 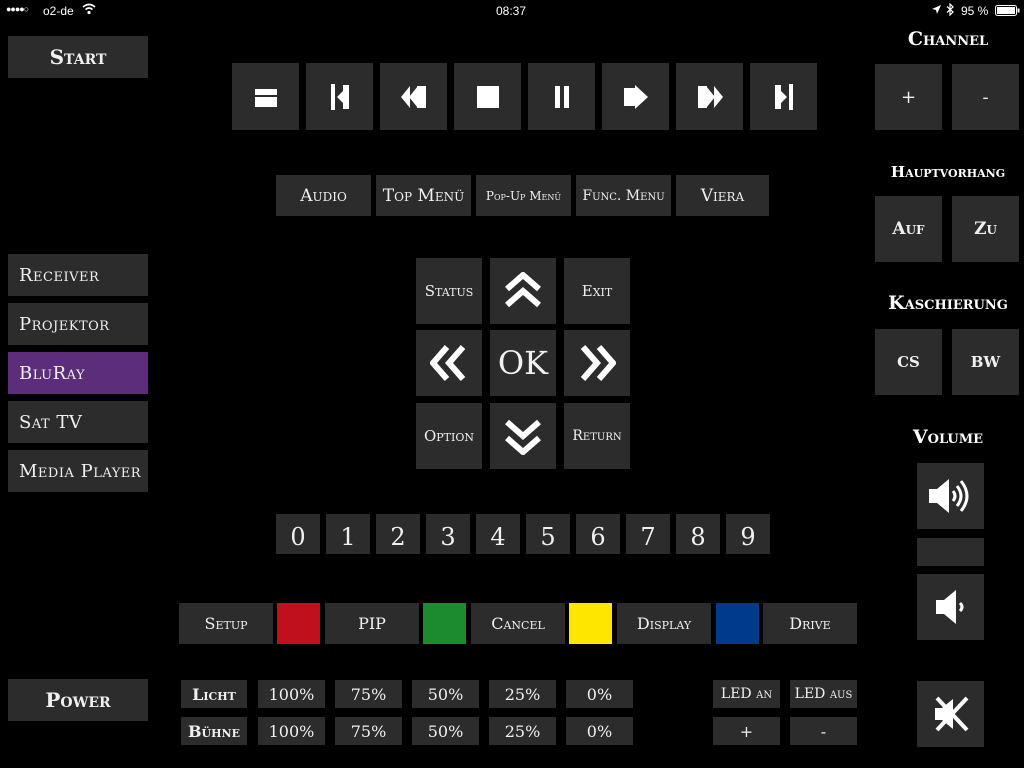 I want to click on digit-2-button: 2, so click(x=398, y=534).